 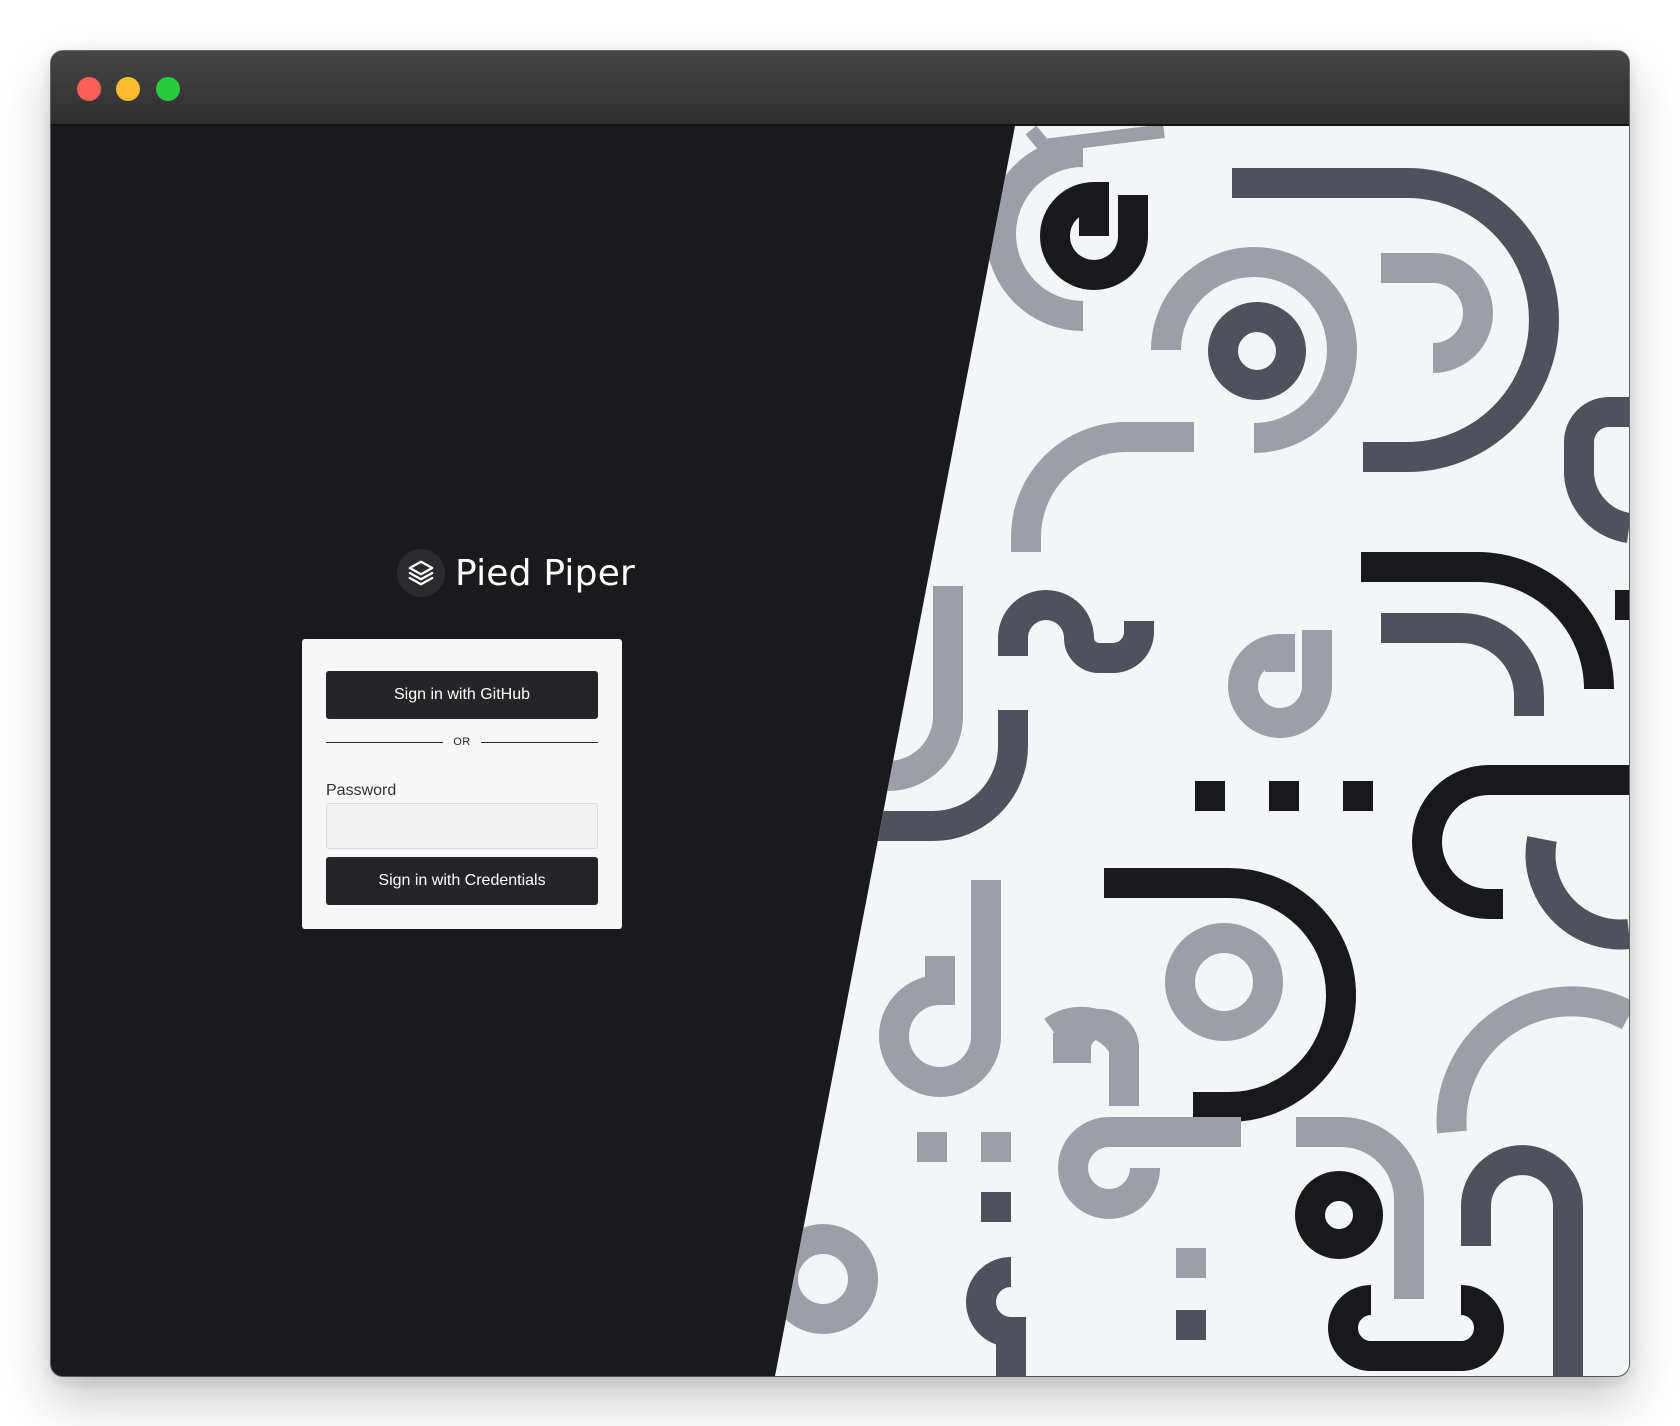 I want to click on window-zoom-button, so click(x=168, y=89).